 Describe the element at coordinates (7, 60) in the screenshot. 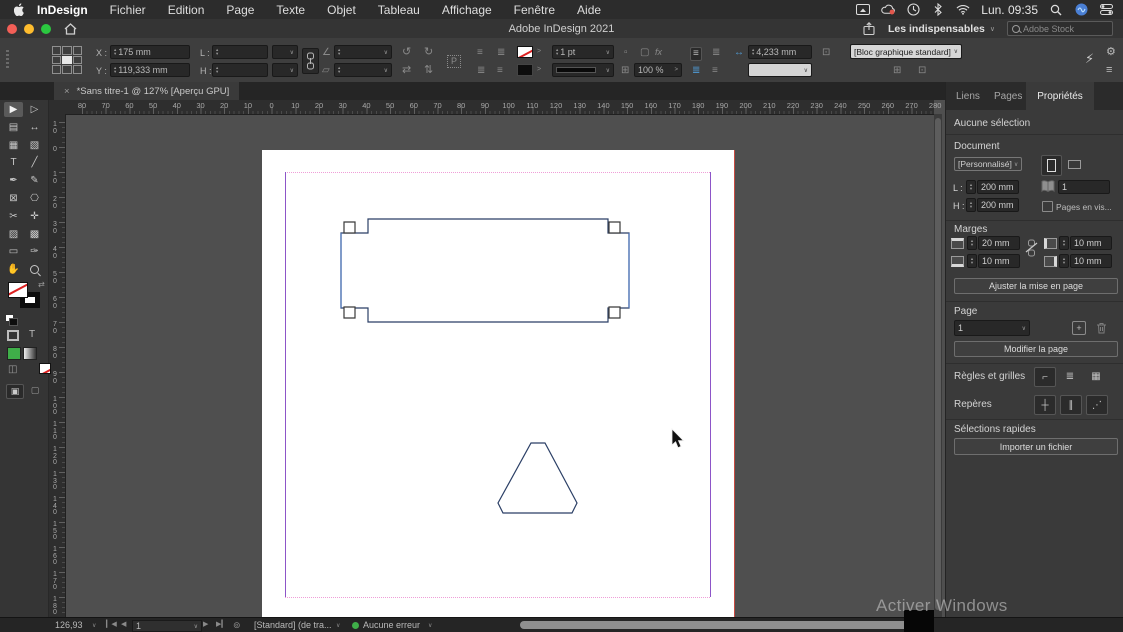

I see `panel-grip` at that location.